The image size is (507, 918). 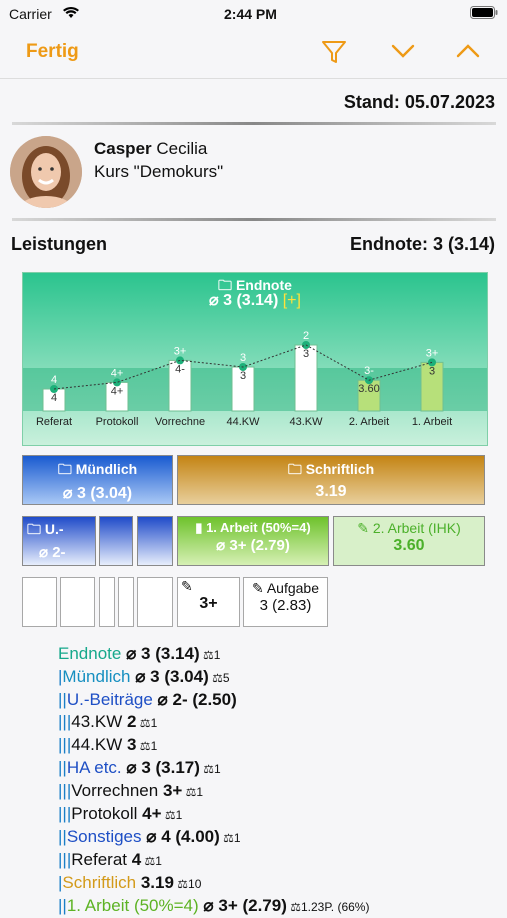 I want to click on filter-icon, so click(x=334, y=54).